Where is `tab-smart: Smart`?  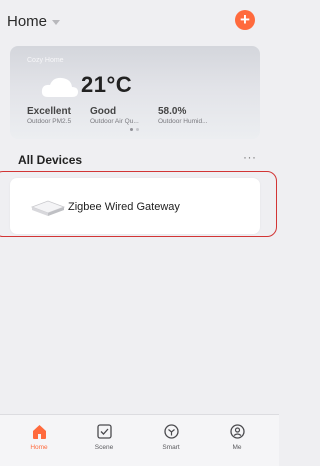
tab-smart: Smart is located at coordinates (171, 437).